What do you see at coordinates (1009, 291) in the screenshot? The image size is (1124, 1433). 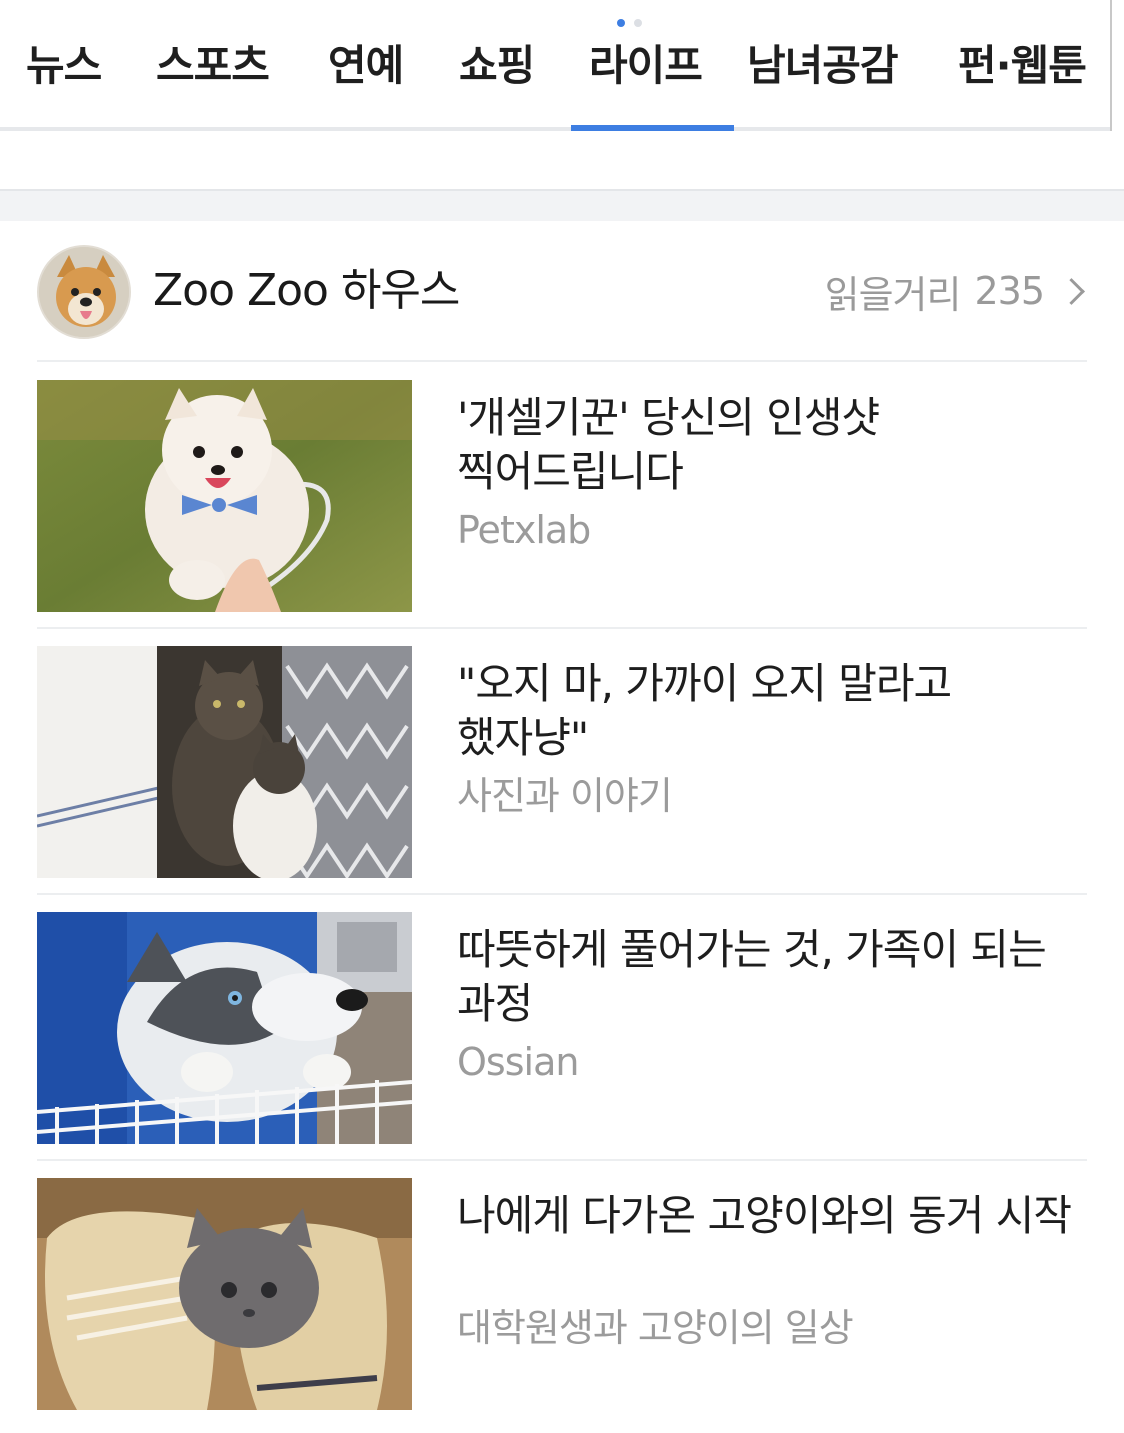 I see `more-count: 235` at bounding box center [1009, 291].